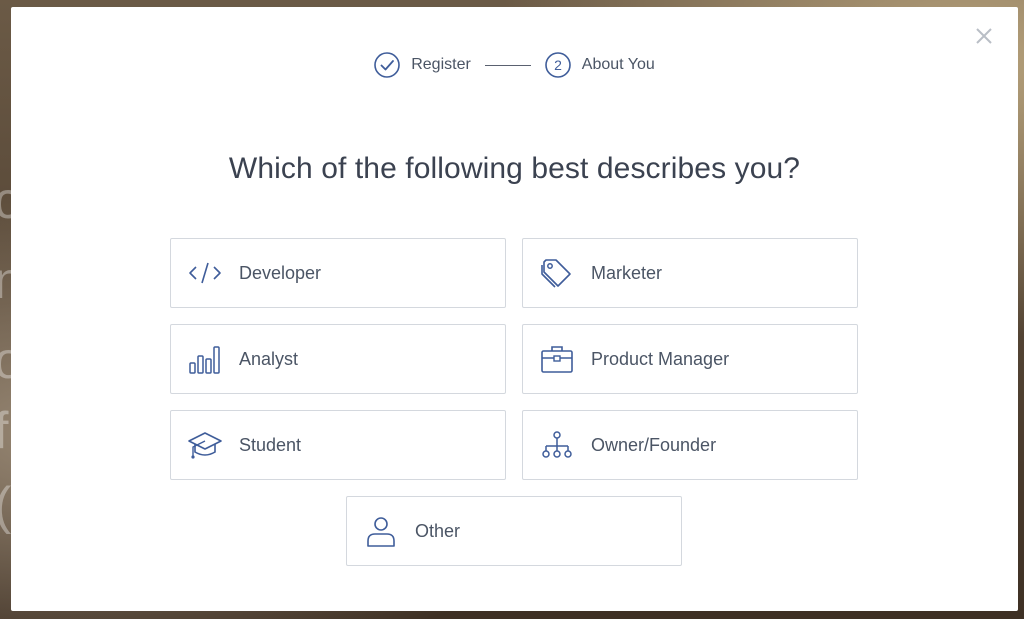 This screenshot has width=1024, height=619. I want to click on backdrop-glyph: f, so click(4, 431).